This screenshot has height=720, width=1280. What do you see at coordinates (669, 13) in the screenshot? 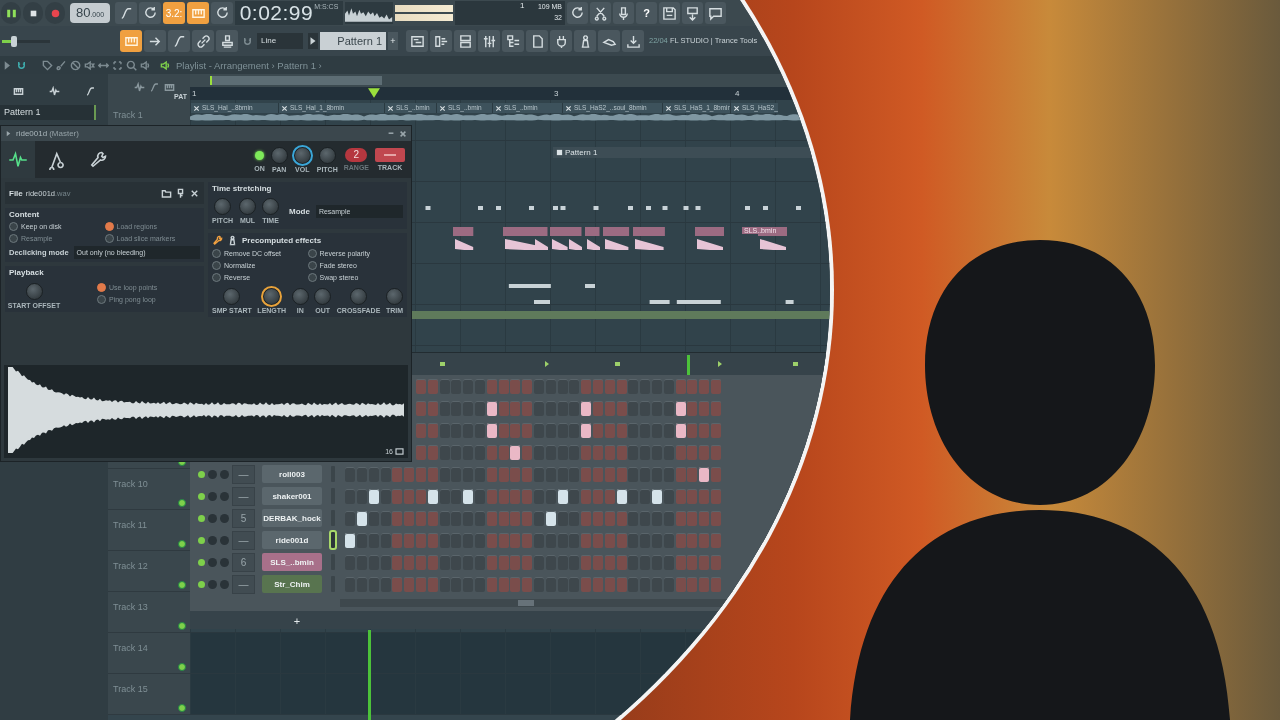
I see `save-icon` at bounding box center [669, 13].